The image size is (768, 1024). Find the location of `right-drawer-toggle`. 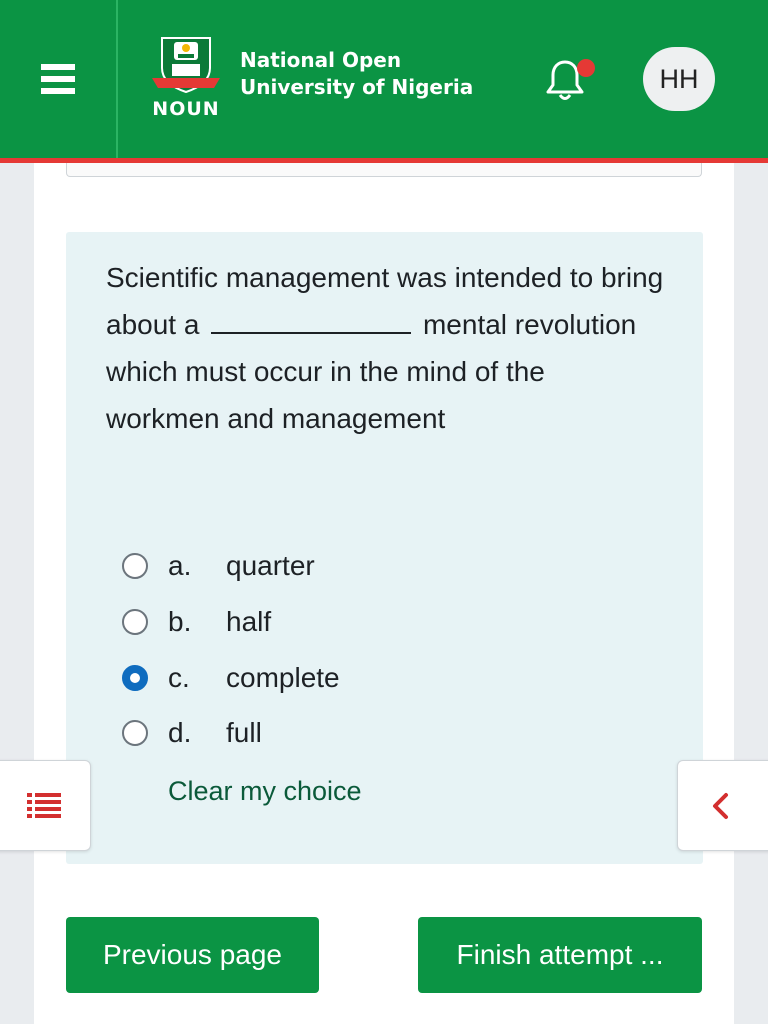

right-drawer-toggle is located at coordinates (722, 805).